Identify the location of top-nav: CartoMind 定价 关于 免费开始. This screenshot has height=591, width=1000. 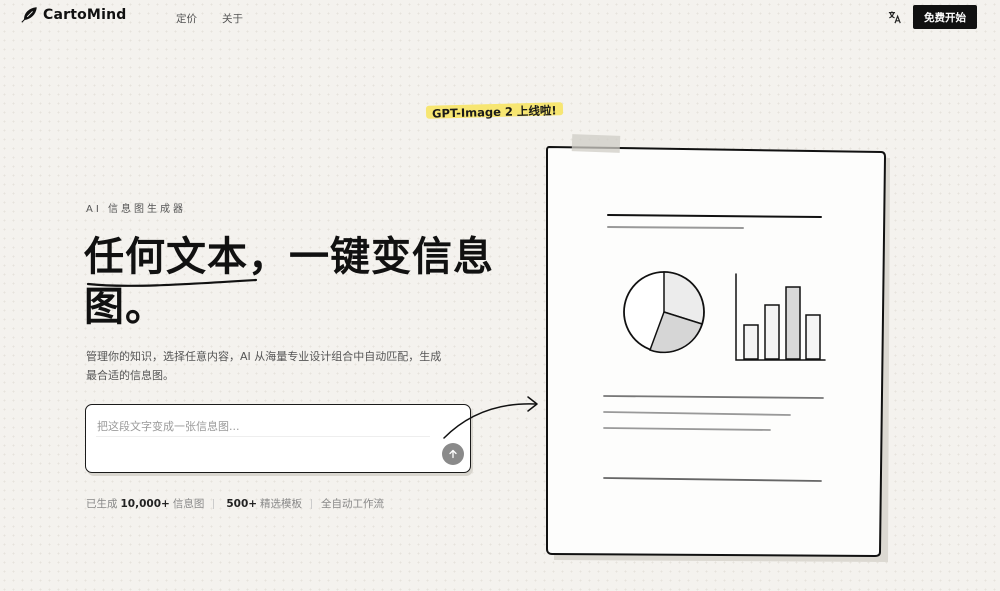
(500, 18).